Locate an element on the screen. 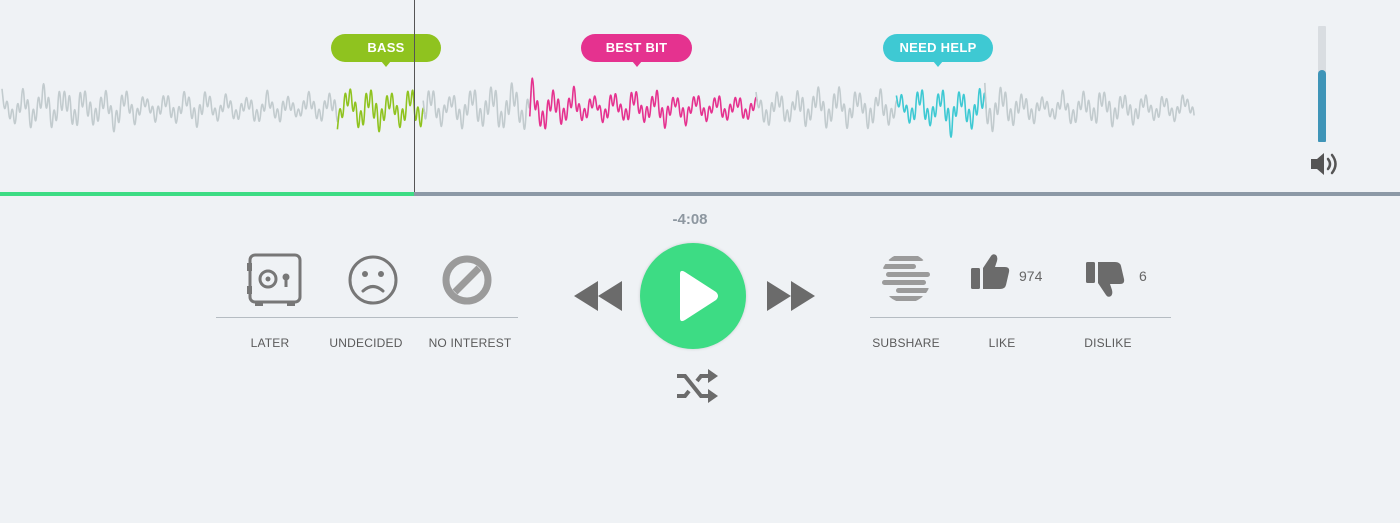  like-label: LIKE is located at coordinates (1002, 343).